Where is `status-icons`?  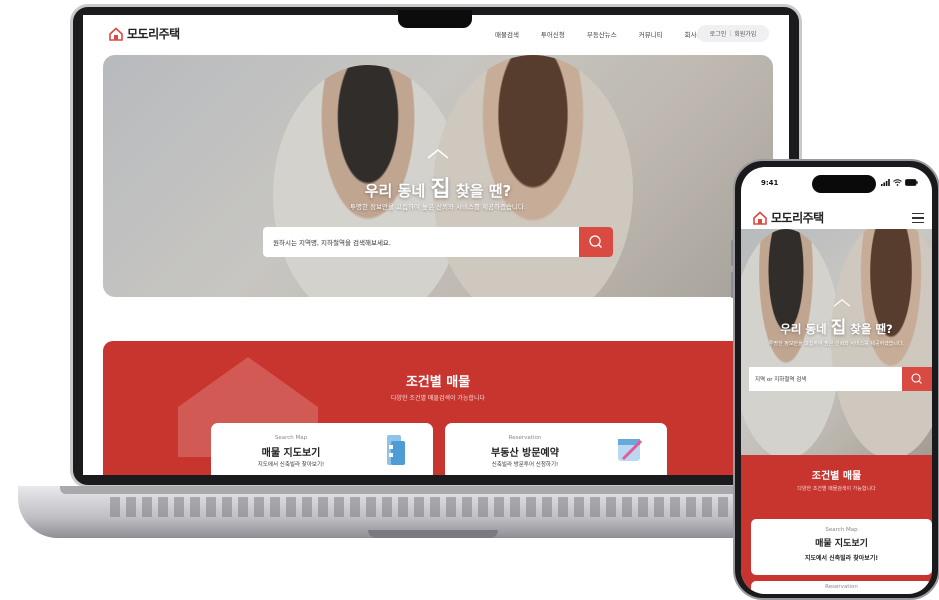
status-icons is located at coordinates (899, 182).